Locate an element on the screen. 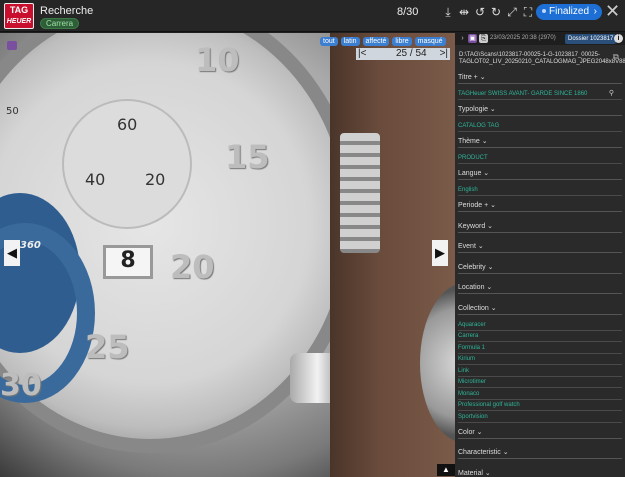  watch-bracelet is located at coordinates (360, 193).